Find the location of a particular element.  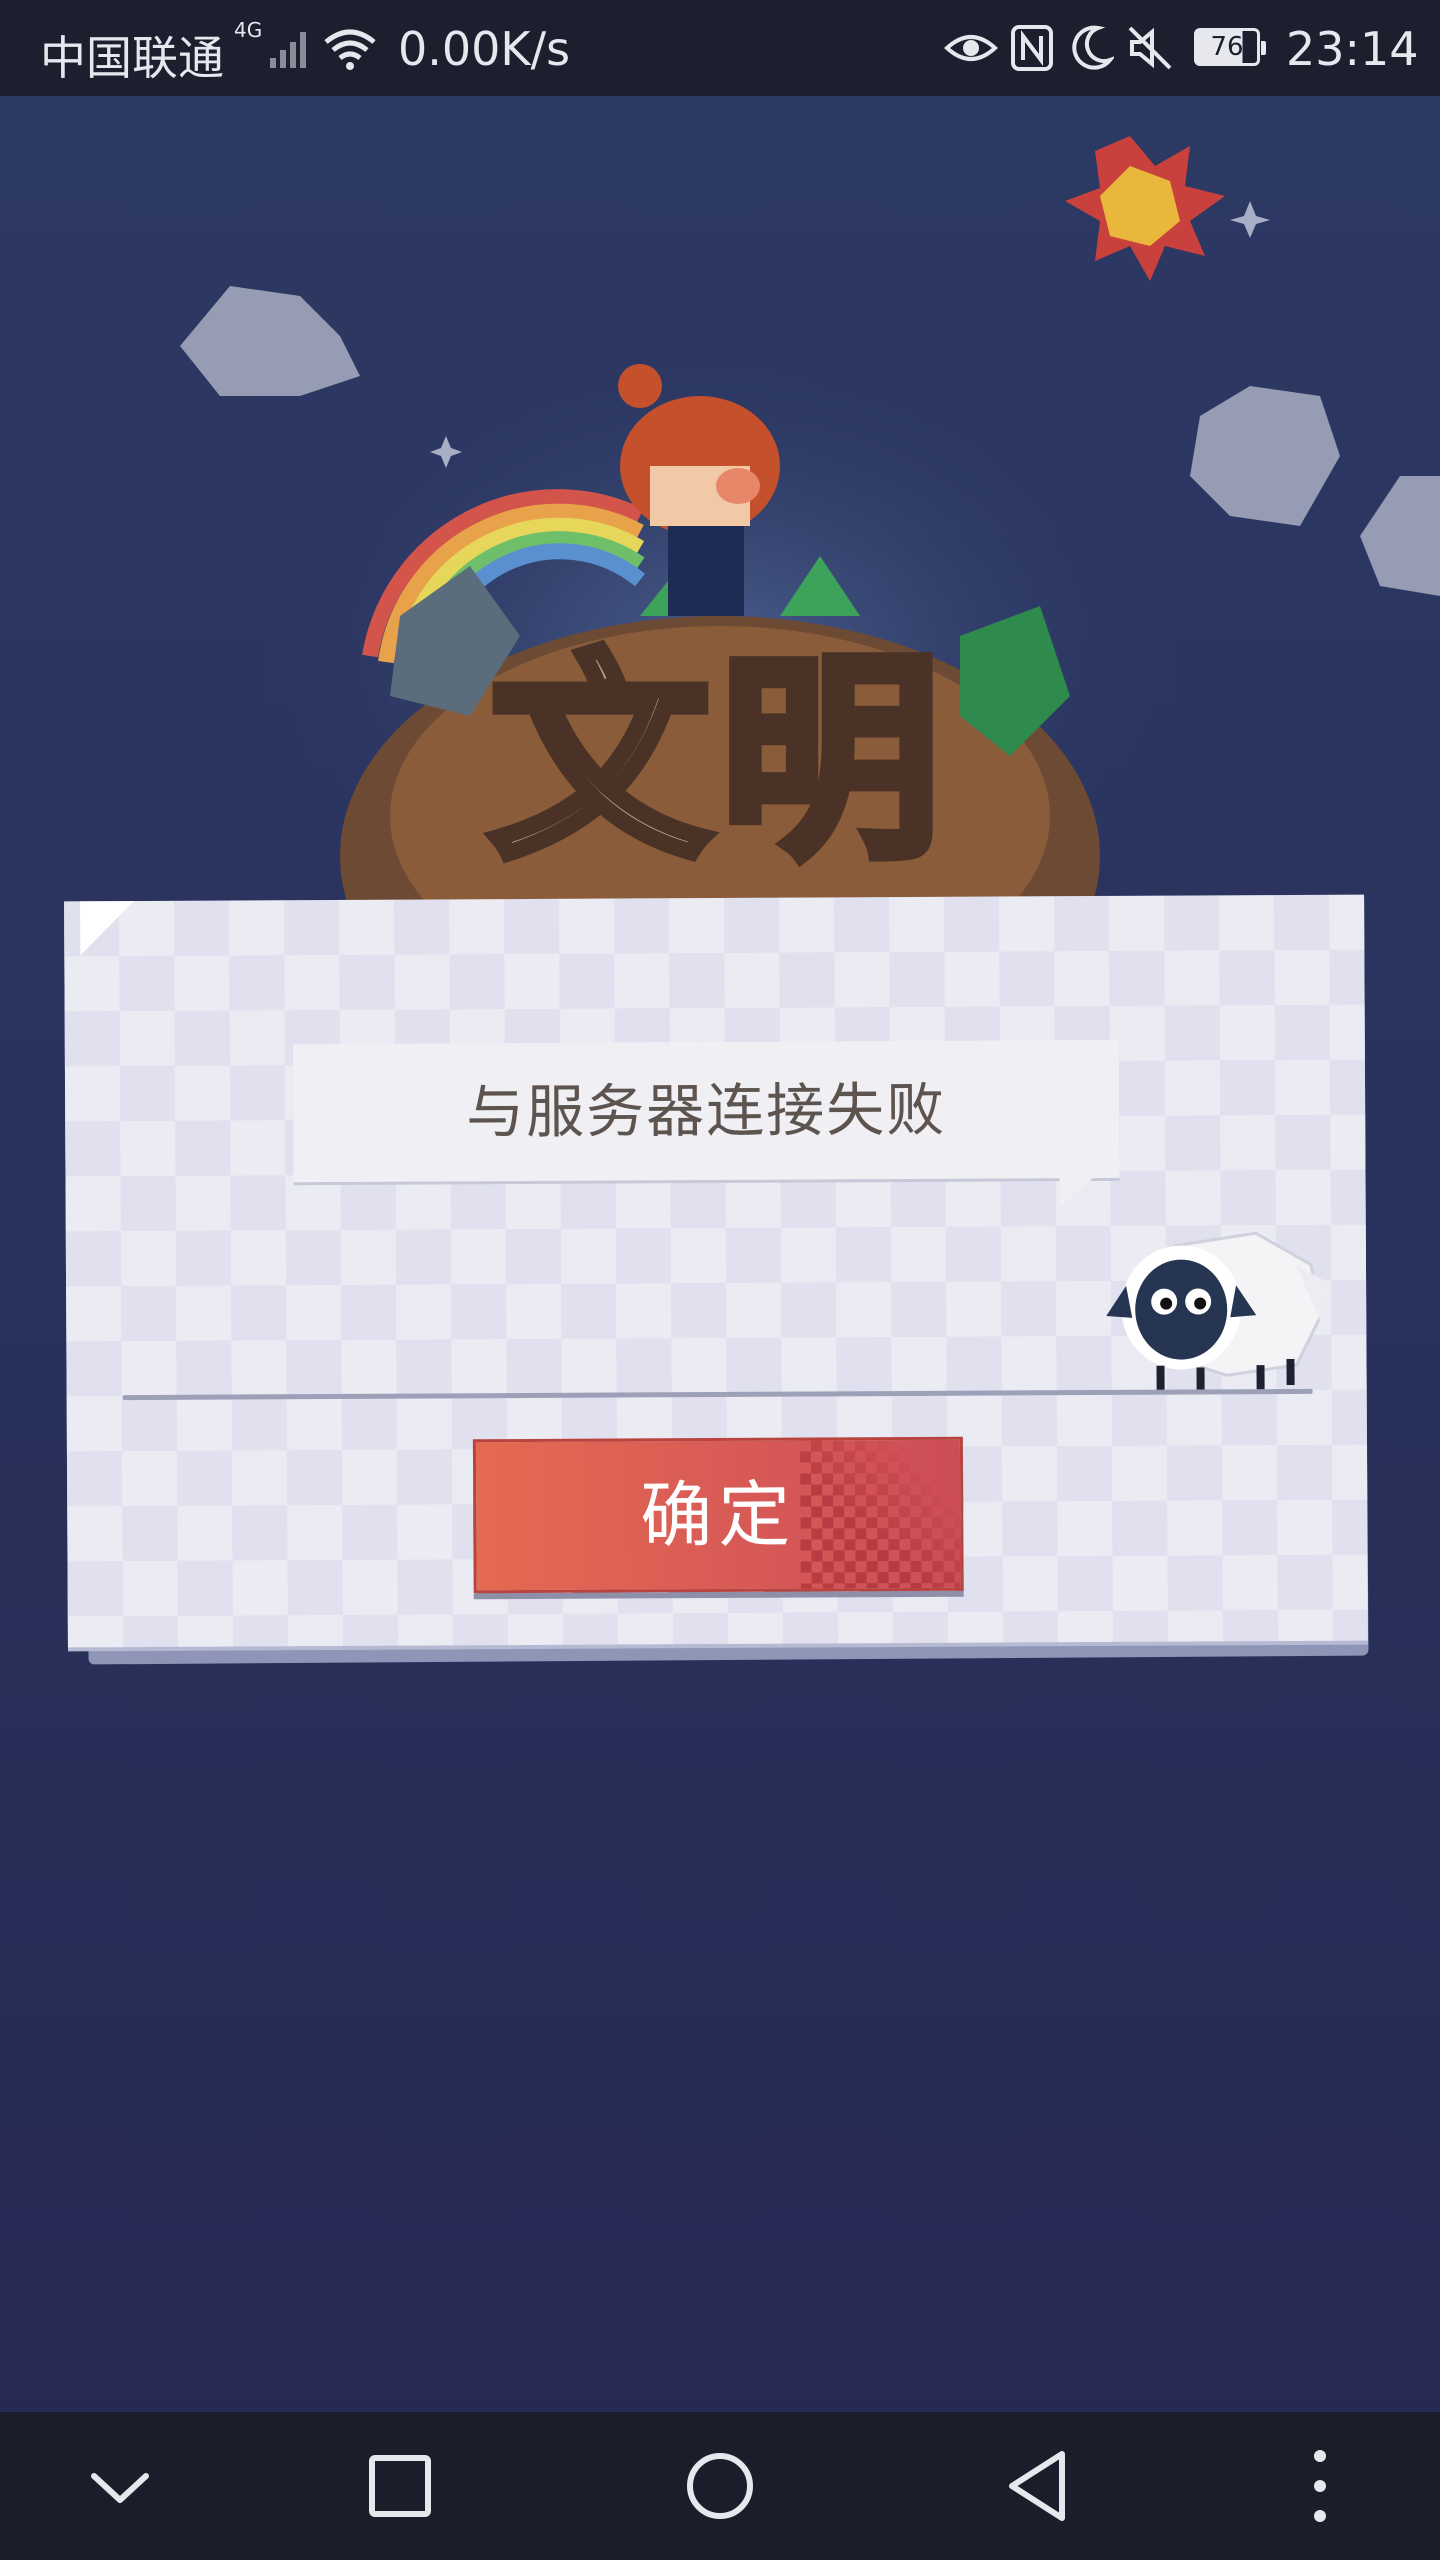

battery-icon: 76 is located at coordinates (1230, 47).